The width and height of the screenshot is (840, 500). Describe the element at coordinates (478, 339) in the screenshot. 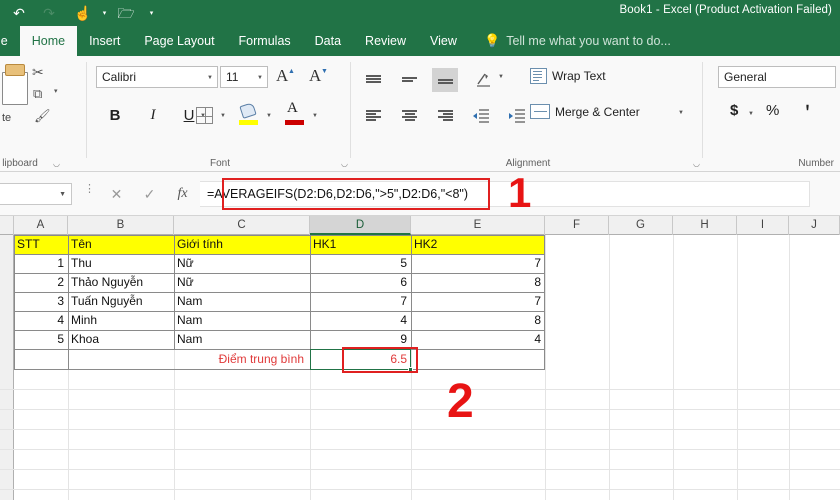

I see `cell-e6: 4` at that location.